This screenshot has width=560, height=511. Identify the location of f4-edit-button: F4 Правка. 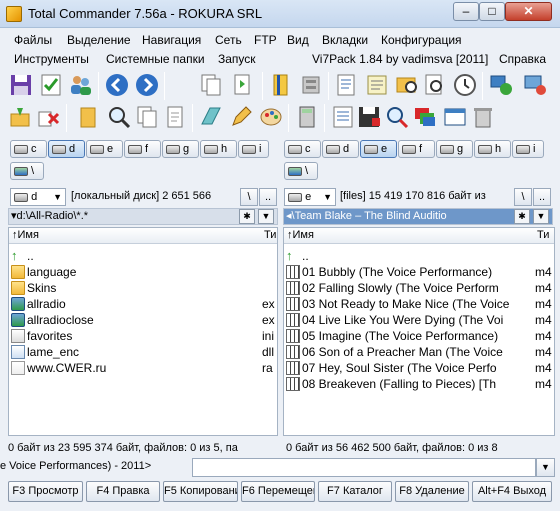
(123, 491).